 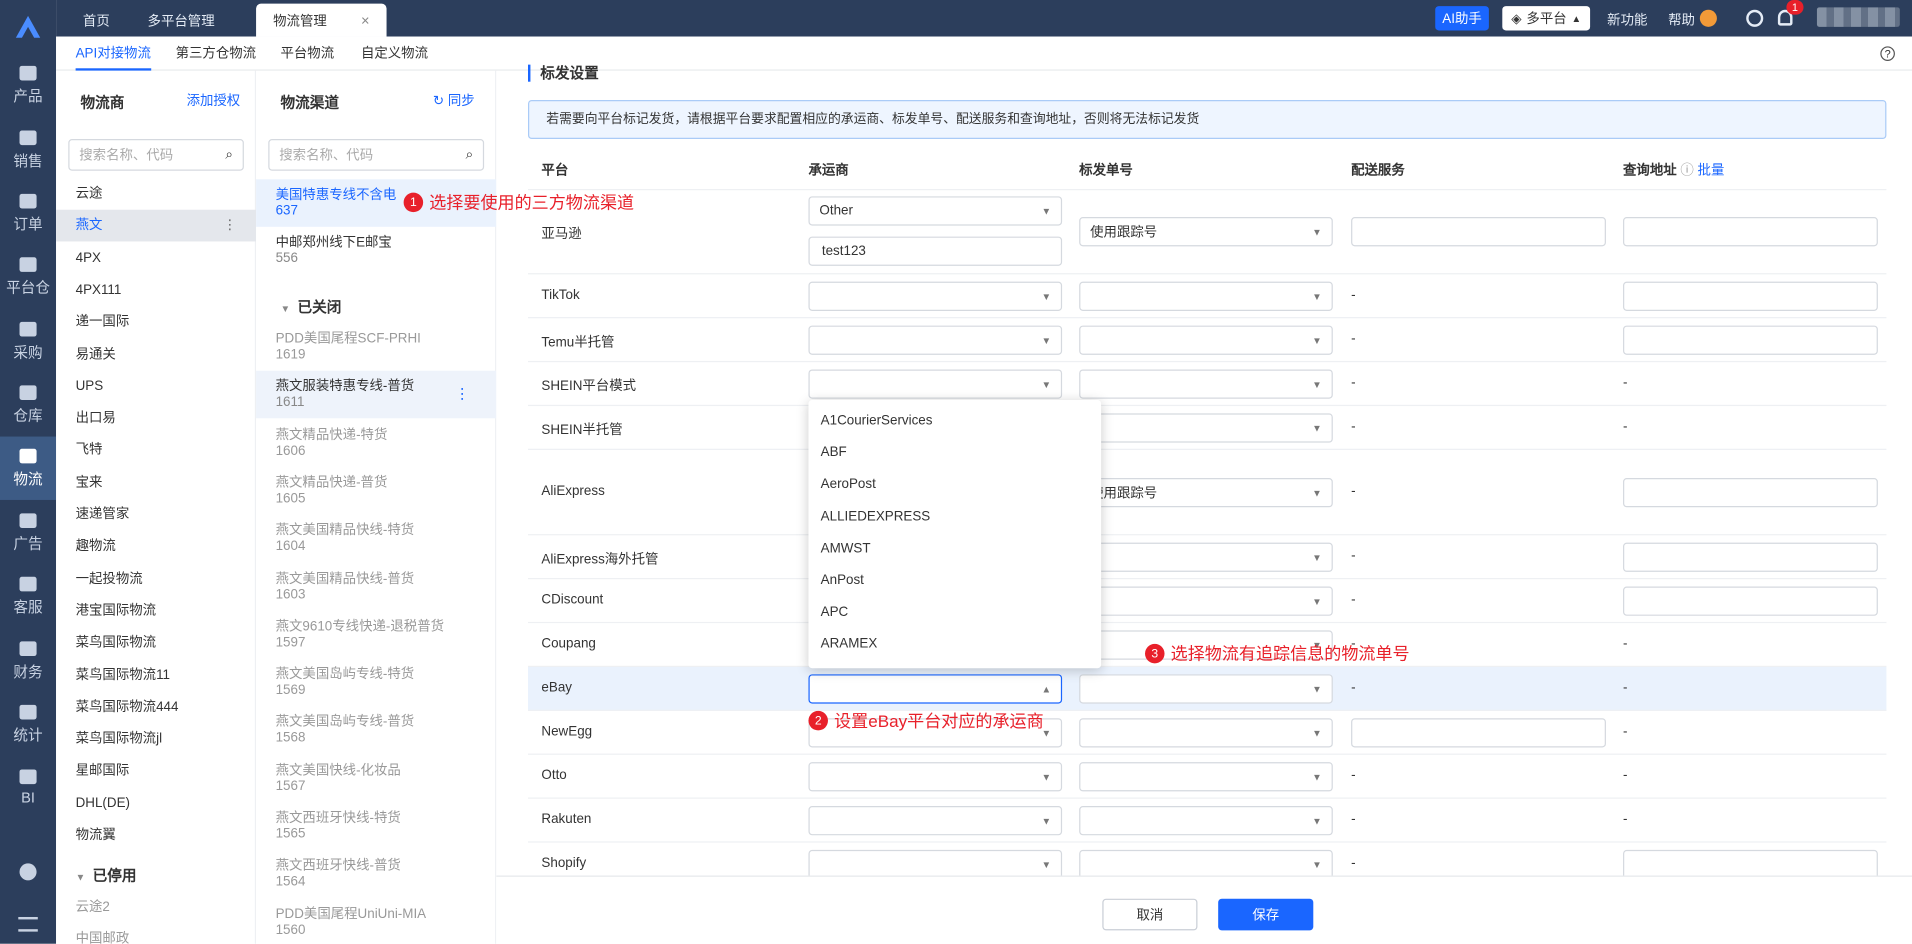 I want to click on carrier-item: 菜鸟国际物流11, so click(x=156, y=675).